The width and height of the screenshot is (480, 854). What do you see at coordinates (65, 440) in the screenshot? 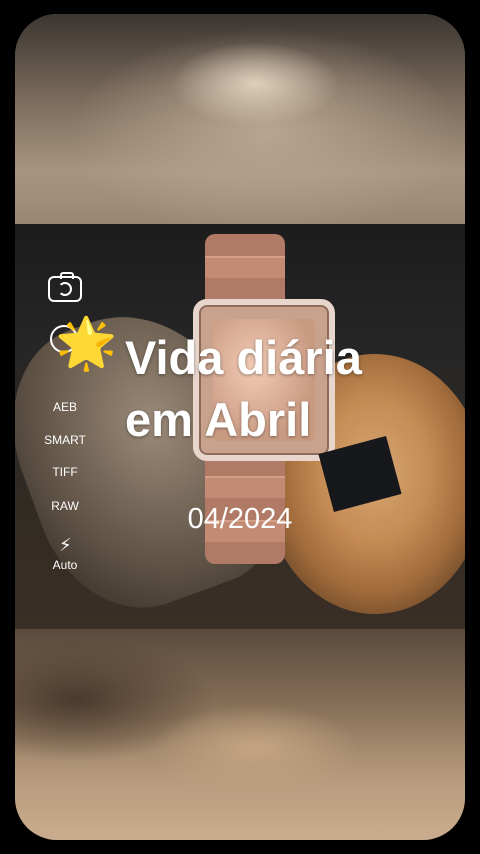
I see `smart-button: SMART` at bounding box center [65, 440].